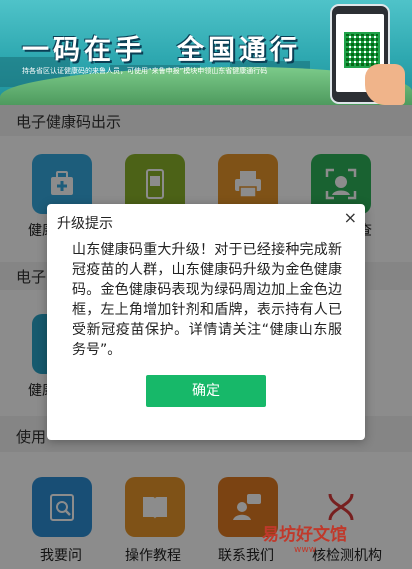 The width and height of the screenshot is (412, 569). I want to click on banner-title: 一码在手 全国通行, so click(161, 50).